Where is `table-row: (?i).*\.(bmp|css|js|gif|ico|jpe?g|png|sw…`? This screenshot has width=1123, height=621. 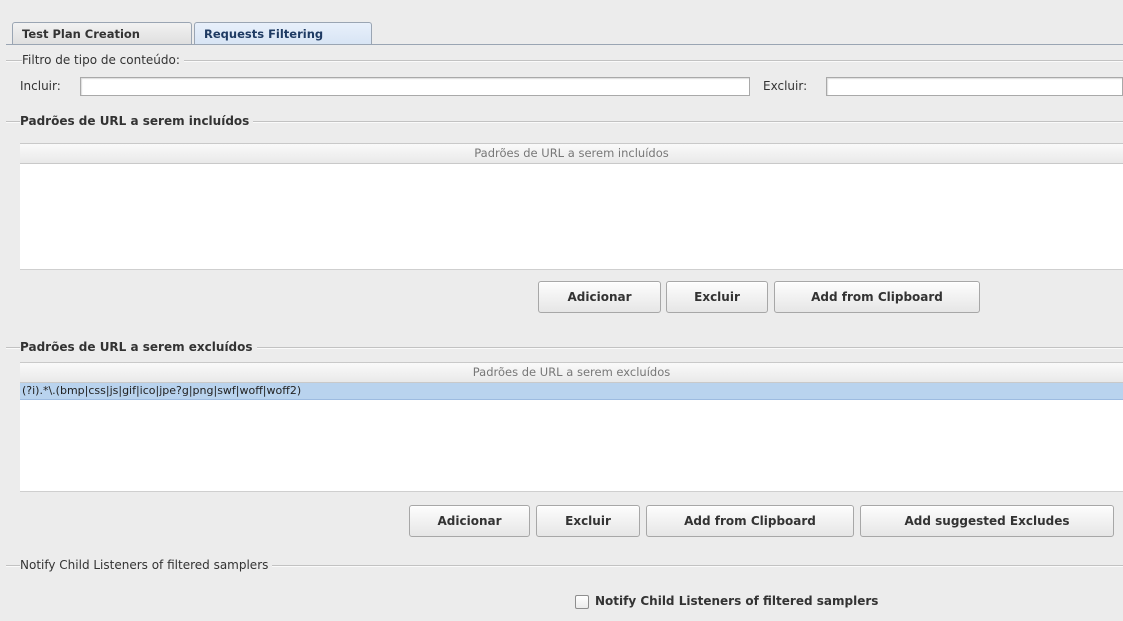
table-row: (?i).*\.(bmp|css|js|gif|ico|jpe?g|png|sw… is located at coordinates (571, 391).